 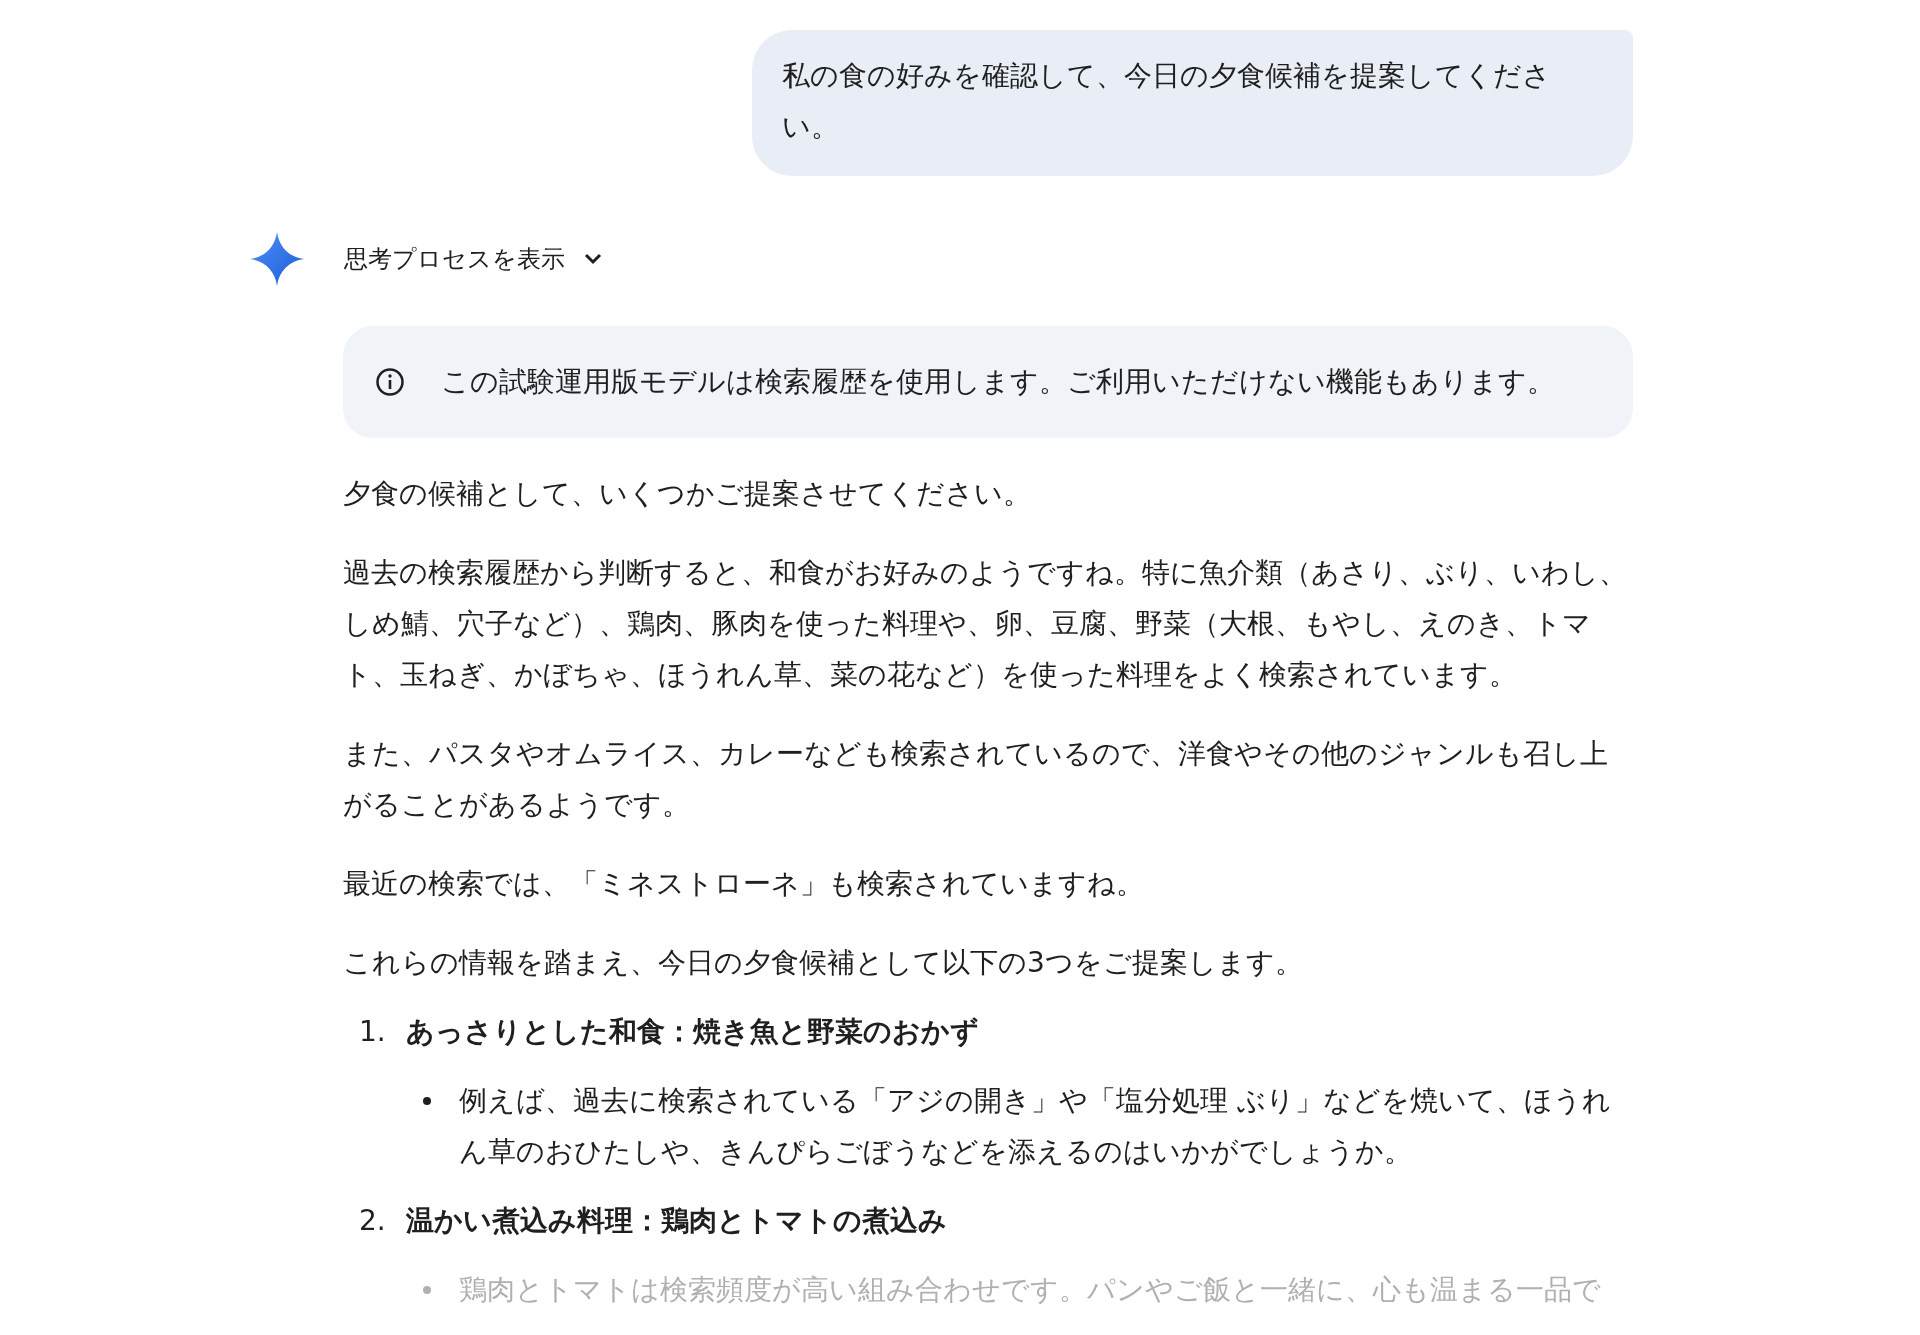 What do you see at coordinates (676, 1221) in the screenshot?
I see `list-heading: 温かい煮込み料理：鶏肉とトマトの煮込み` at bounding box center [676, 1221].